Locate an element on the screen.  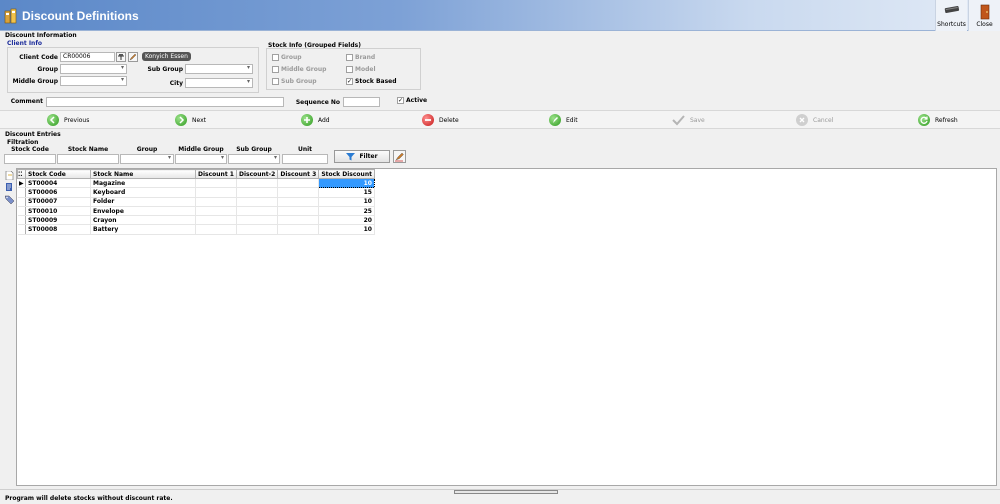
col-header-discount-2: Discount-2 is located at coordinates (257, 174).